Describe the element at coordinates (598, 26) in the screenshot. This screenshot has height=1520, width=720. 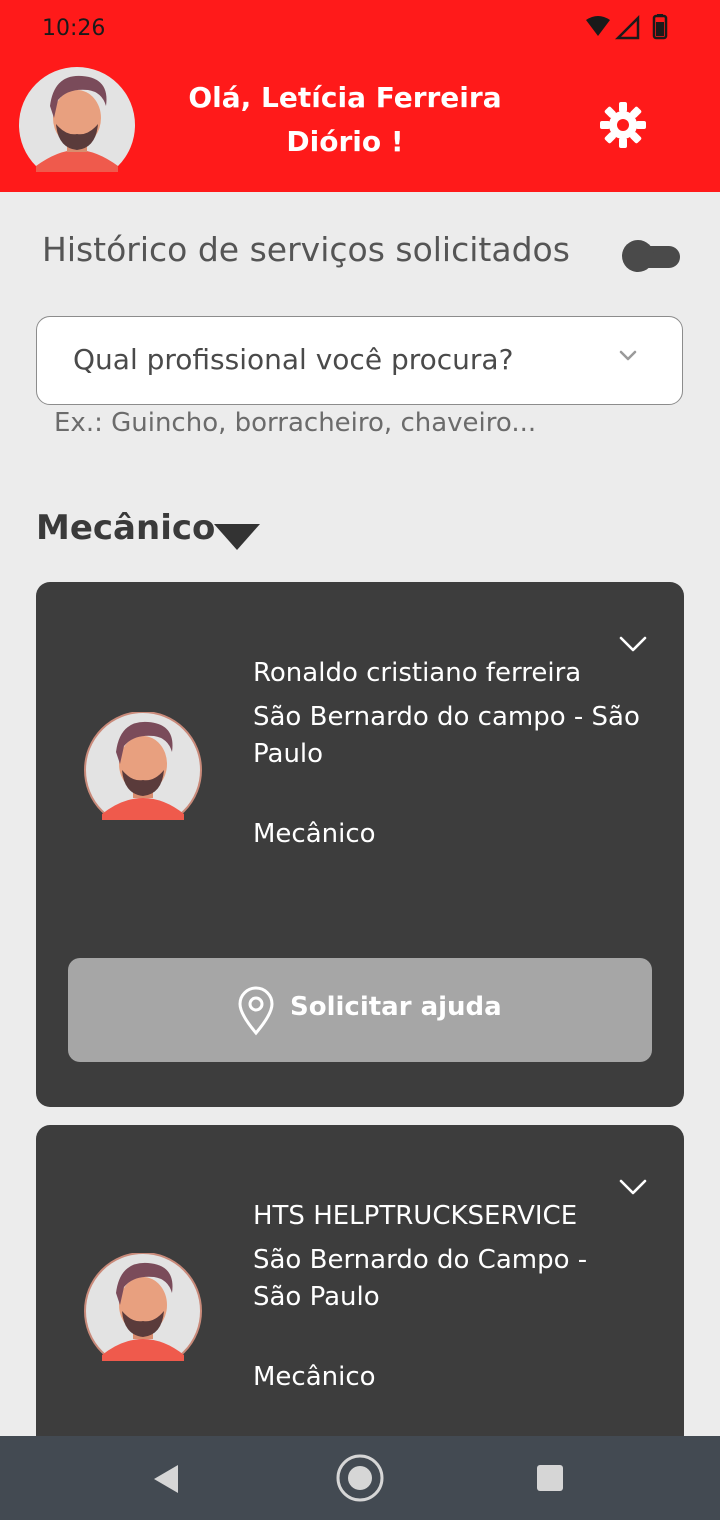
I see `wifi-icon` at that location.